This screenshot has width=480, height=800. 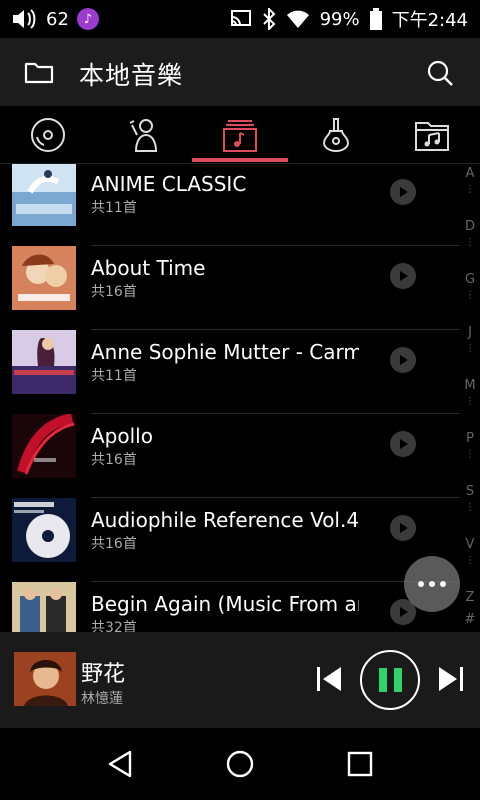 What do you see at coordinates (122, 436) in the screenshot?
I see `album-title: Apollo` at bounding box center [122, 436].